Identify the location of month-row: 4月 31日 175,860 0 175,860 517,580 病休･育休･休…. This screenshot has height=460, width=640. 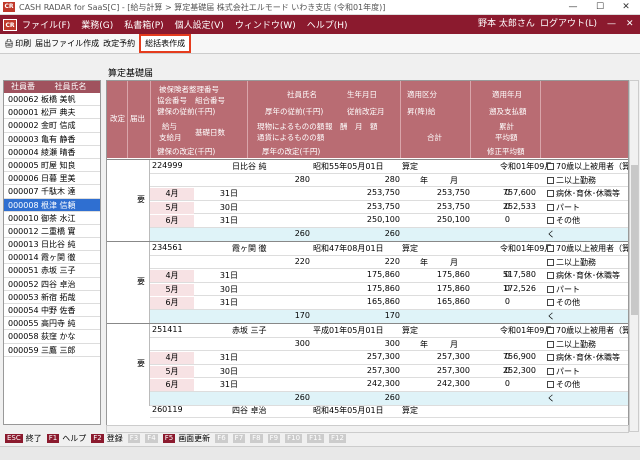
(389, 276).